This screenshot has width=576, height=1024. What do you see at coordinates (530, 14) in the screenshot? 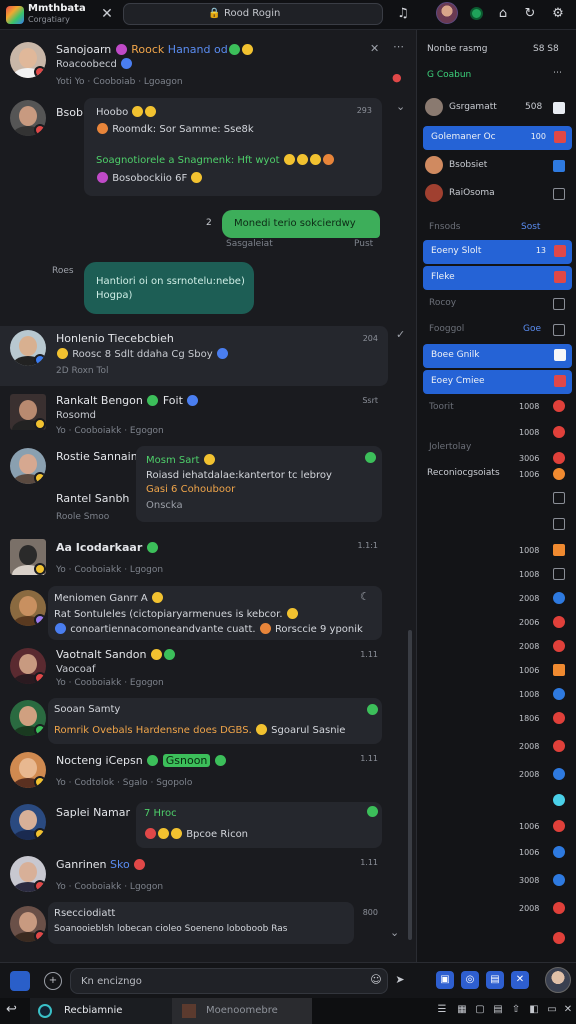
I see `refresh-icon: ↻` at bounding box center [530, 14].